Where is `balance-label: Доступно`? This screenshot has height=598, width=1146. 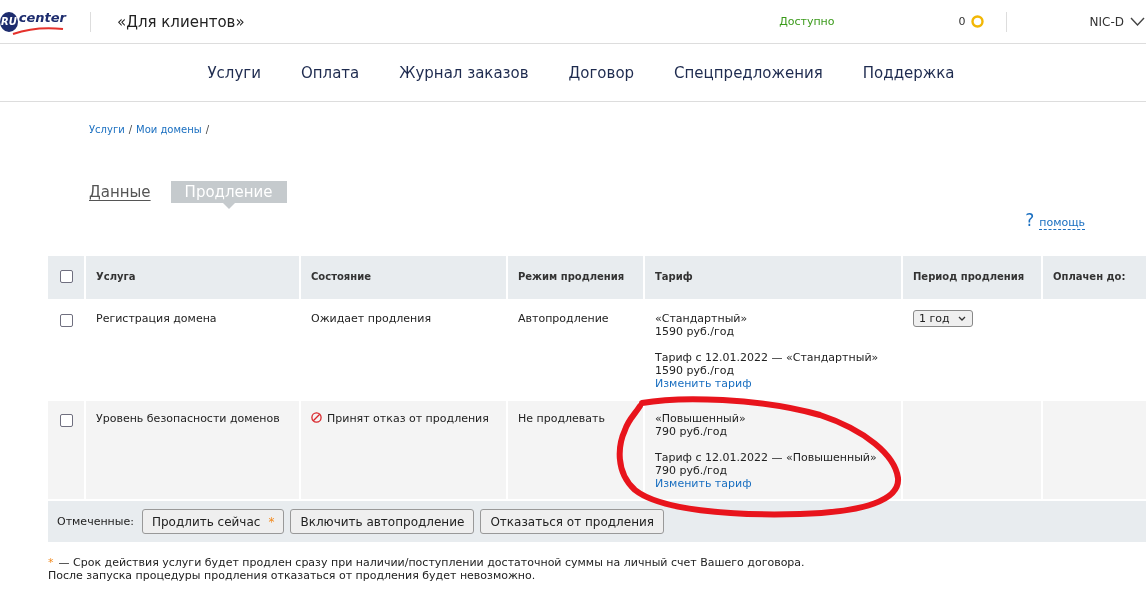
balance-label: Доступно is located at coordinates (807, 21).